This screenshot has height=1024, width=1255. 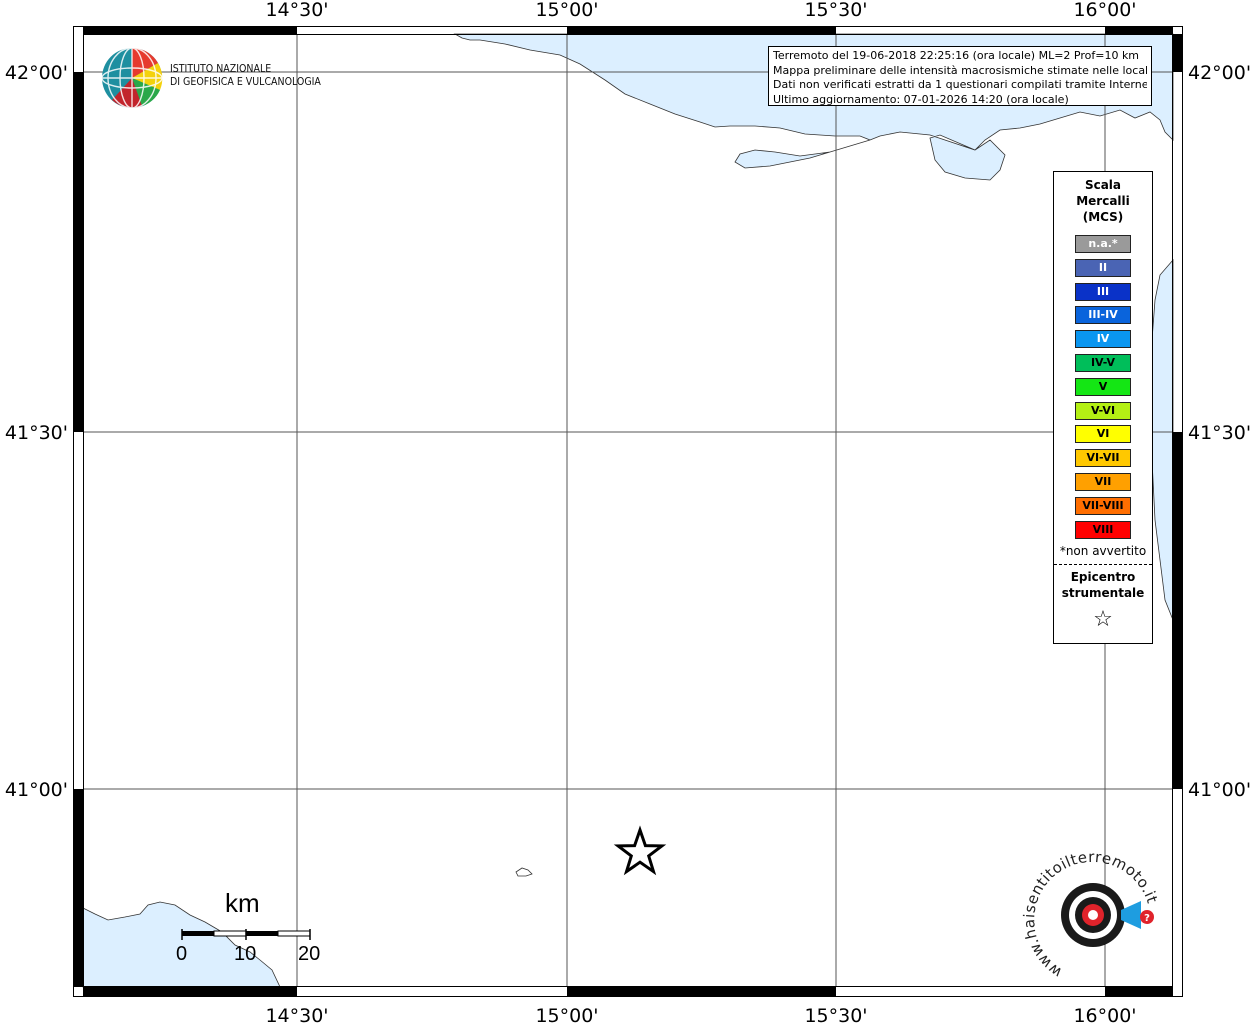 I want to click on lat-label-right-2: 41°30', so click(x=1219, y=433).